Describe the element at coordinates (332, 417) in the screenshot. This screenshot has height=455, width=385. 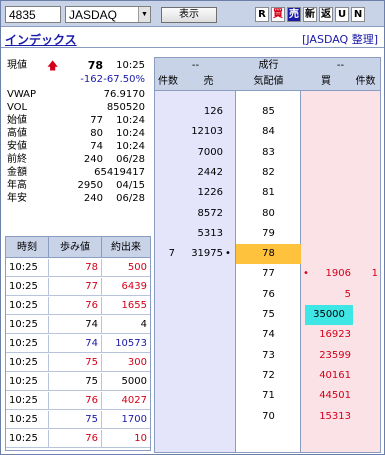
I see `buy-qty: 15313` at that location.